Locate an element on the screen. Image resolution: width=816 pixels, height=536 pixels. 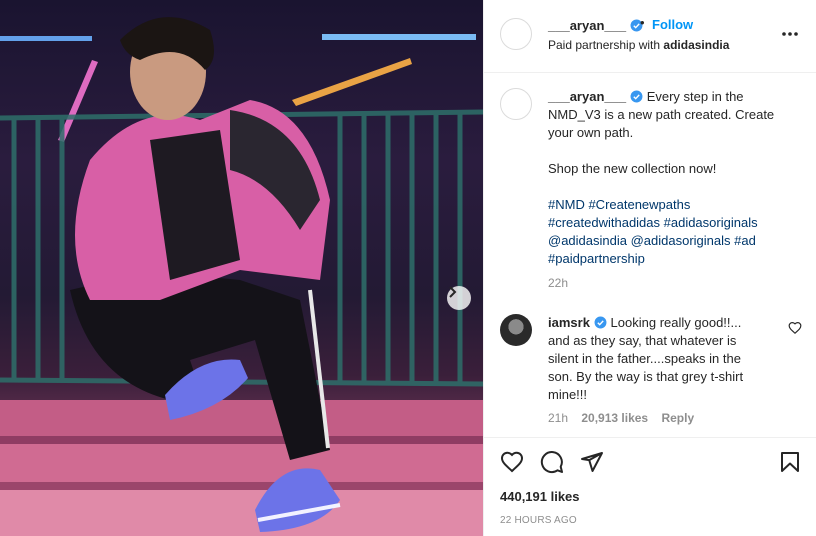
post-likes-count: 440,191 likes is located at coordinates (540, 496).